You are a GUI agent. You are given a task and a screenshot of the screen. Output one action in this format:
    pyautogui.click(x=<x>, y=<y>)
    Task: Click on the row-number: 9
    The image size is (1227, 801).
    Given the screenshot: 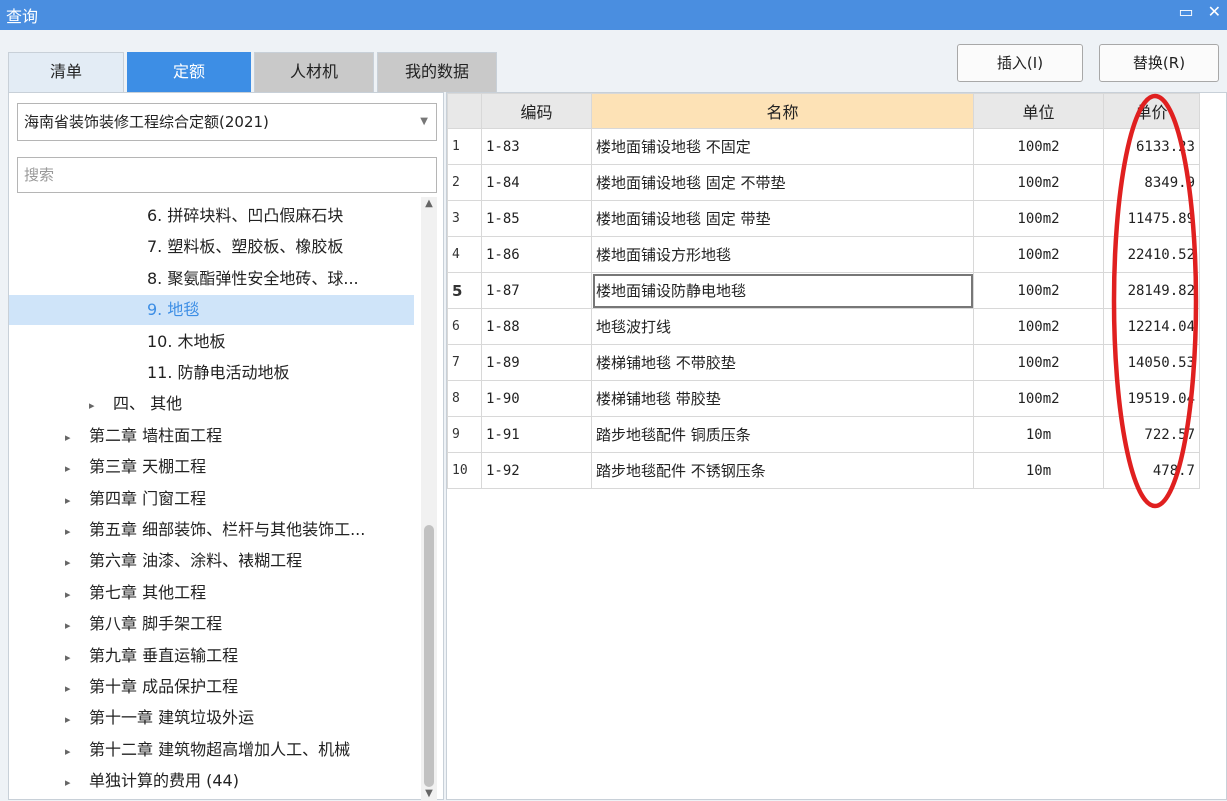 What is the action you would take?
    pyautogui.click(x=464, y=434)
    